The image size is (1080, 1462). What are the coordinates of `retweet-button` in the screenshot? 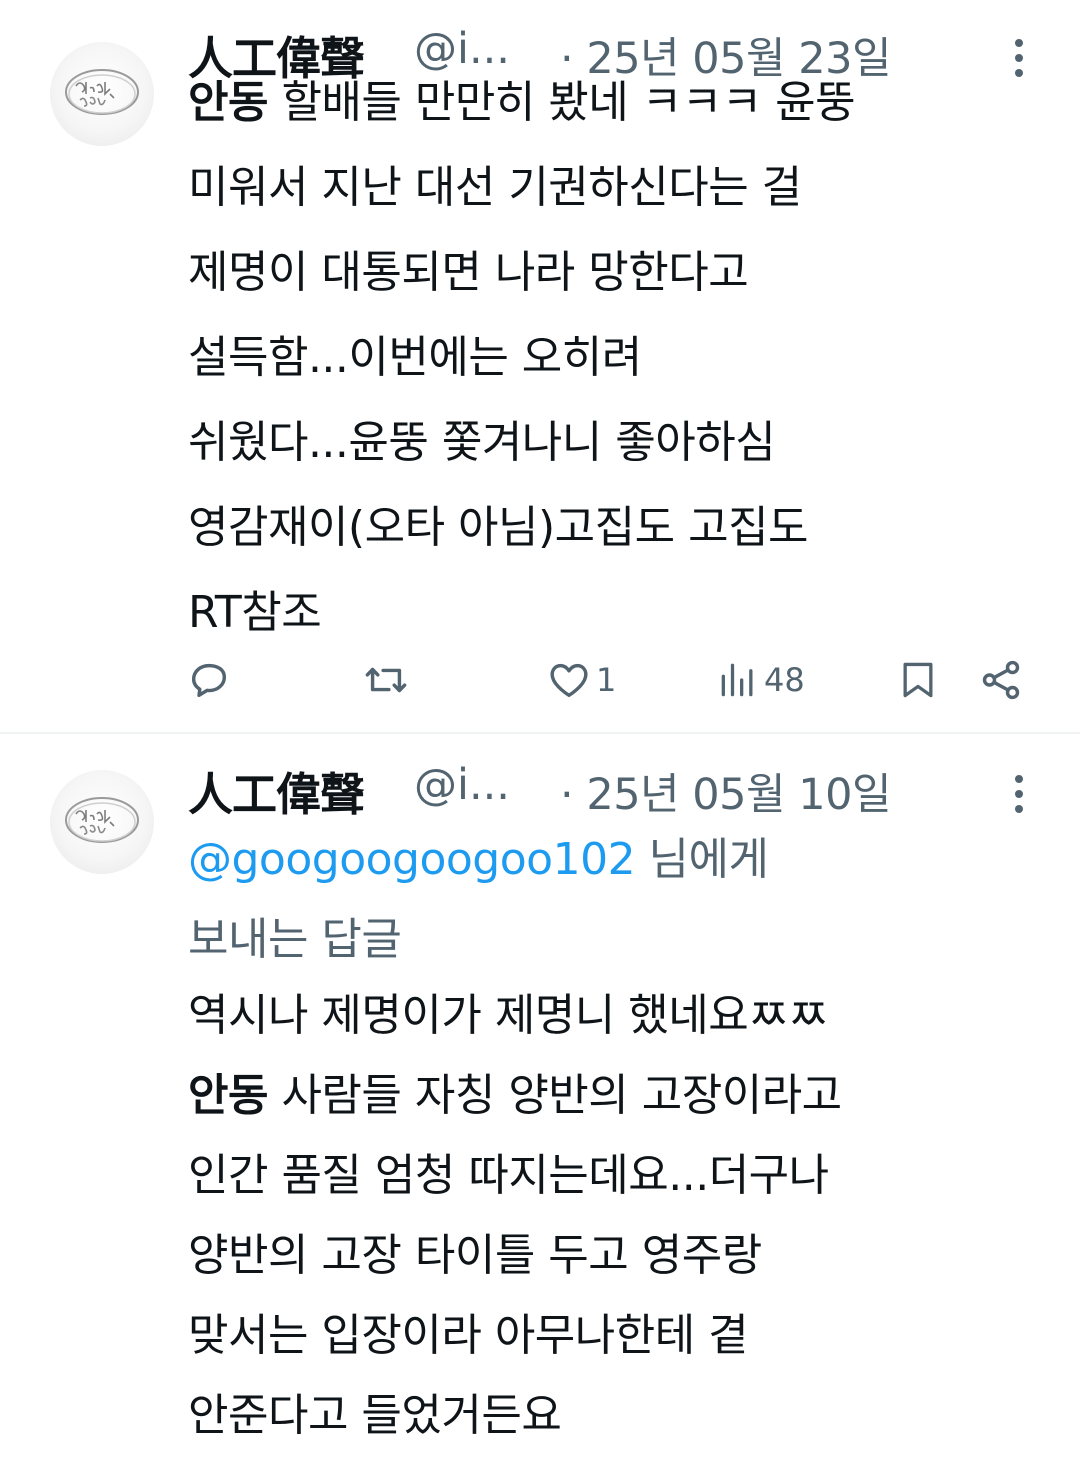 It's located at (386, 680).